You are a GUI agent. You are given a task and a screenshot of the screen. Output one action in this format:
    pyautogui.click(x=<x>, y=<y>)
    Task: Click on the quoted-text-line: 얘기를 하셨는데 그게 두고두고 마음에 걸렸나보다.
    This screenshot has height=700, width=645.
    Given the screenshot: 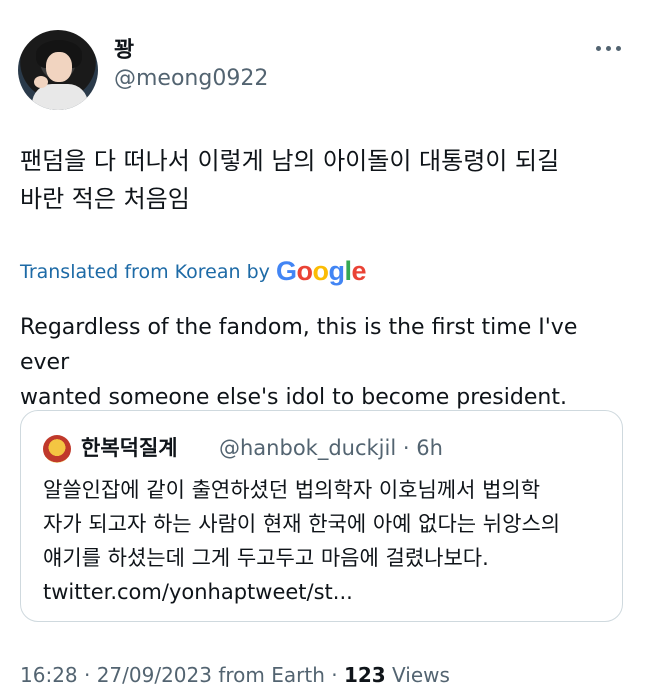 What is the action you would take?
    pyautogui.click(x=266, y=558)
    